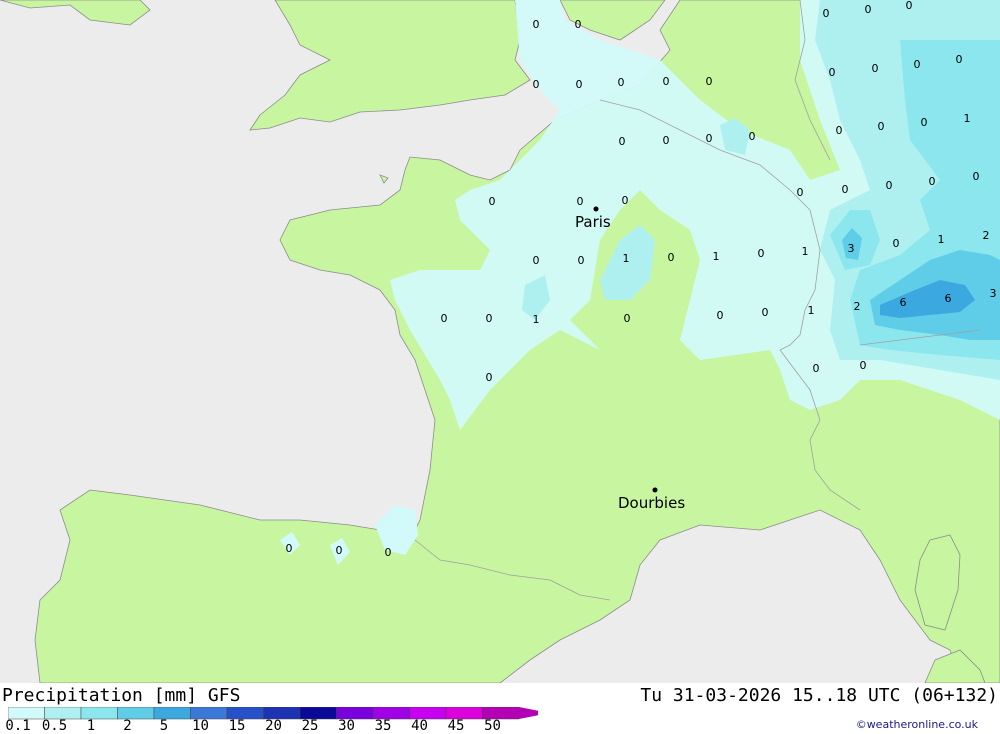 The image size is (1000, 734). I want to click on city-label-dourbies: Dourbies, so click(651, 503).